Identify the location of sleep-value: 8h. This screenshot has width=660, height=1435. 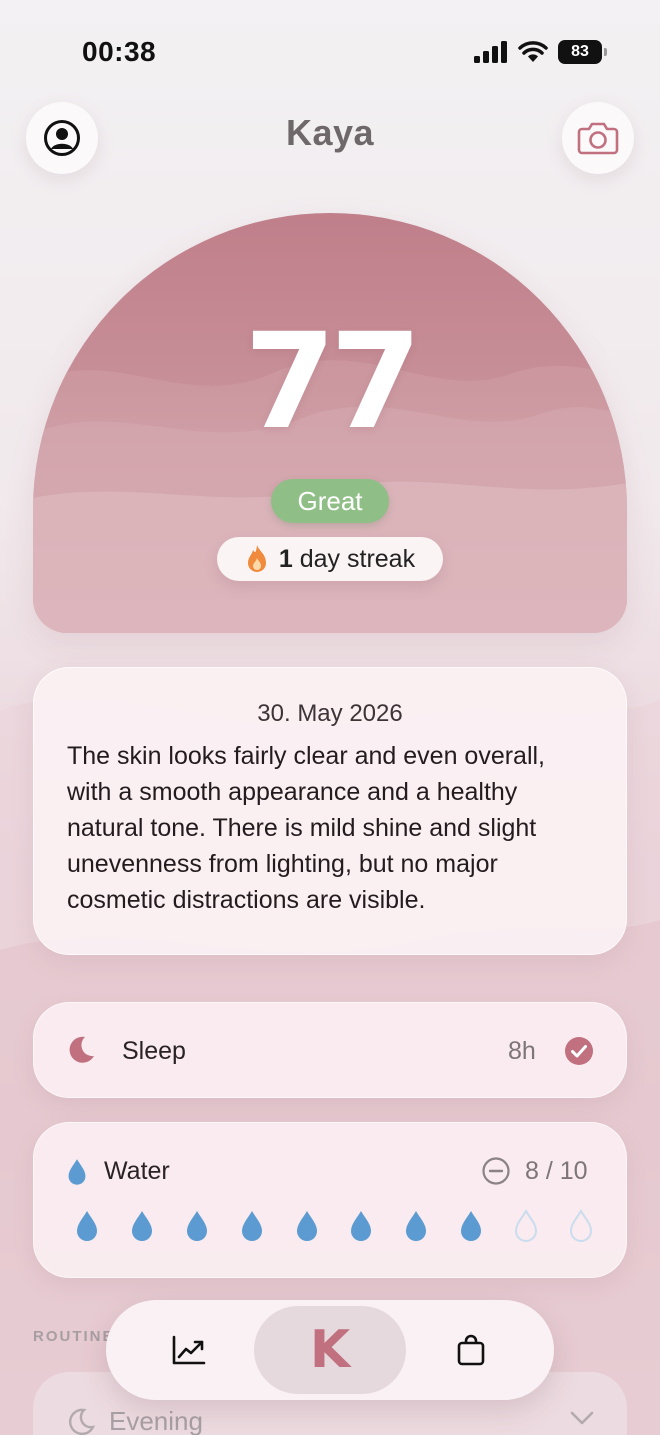
(522, 1051).